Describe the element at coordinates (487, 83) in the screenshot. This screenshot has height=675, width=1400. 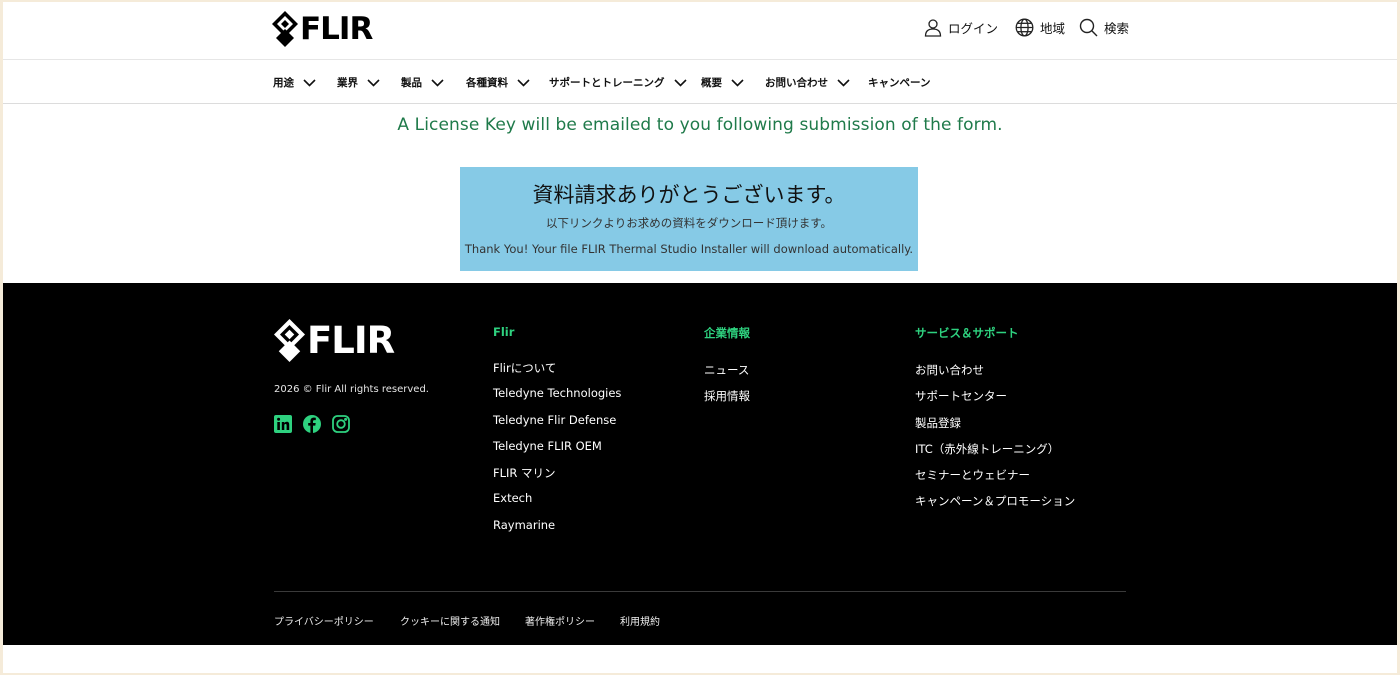
I see `nav-label: 各種資料` at that location.